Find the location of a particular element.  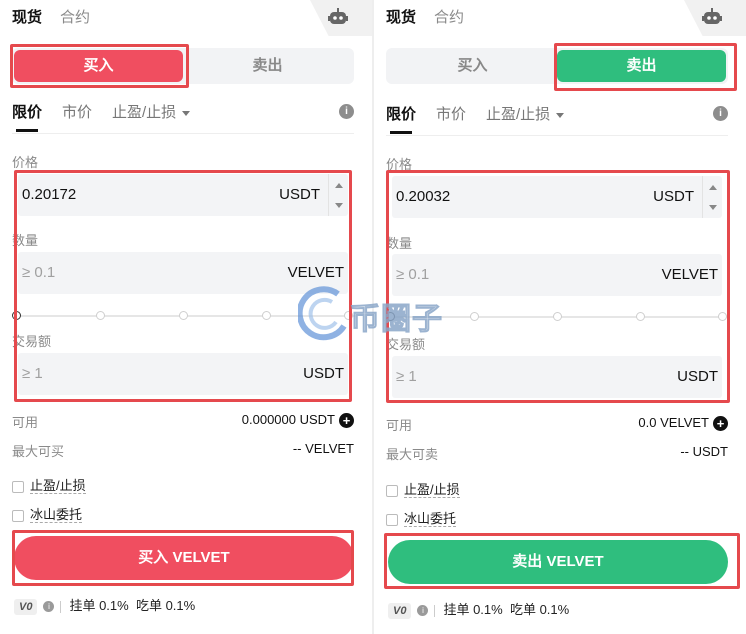

total-label: 交易额 is located at coordinates (32, 341).